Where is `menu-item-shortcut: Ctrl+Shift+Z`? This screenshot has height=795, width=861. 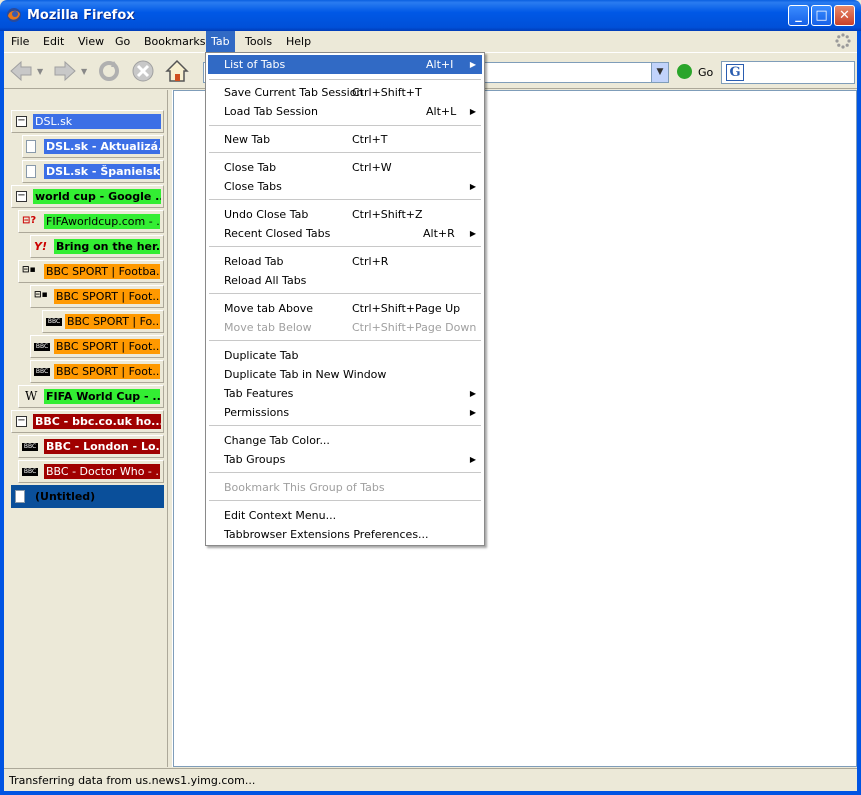 menu-item-shortcut: Ctrl+Shift+Z is located at coordinates (387, 214).